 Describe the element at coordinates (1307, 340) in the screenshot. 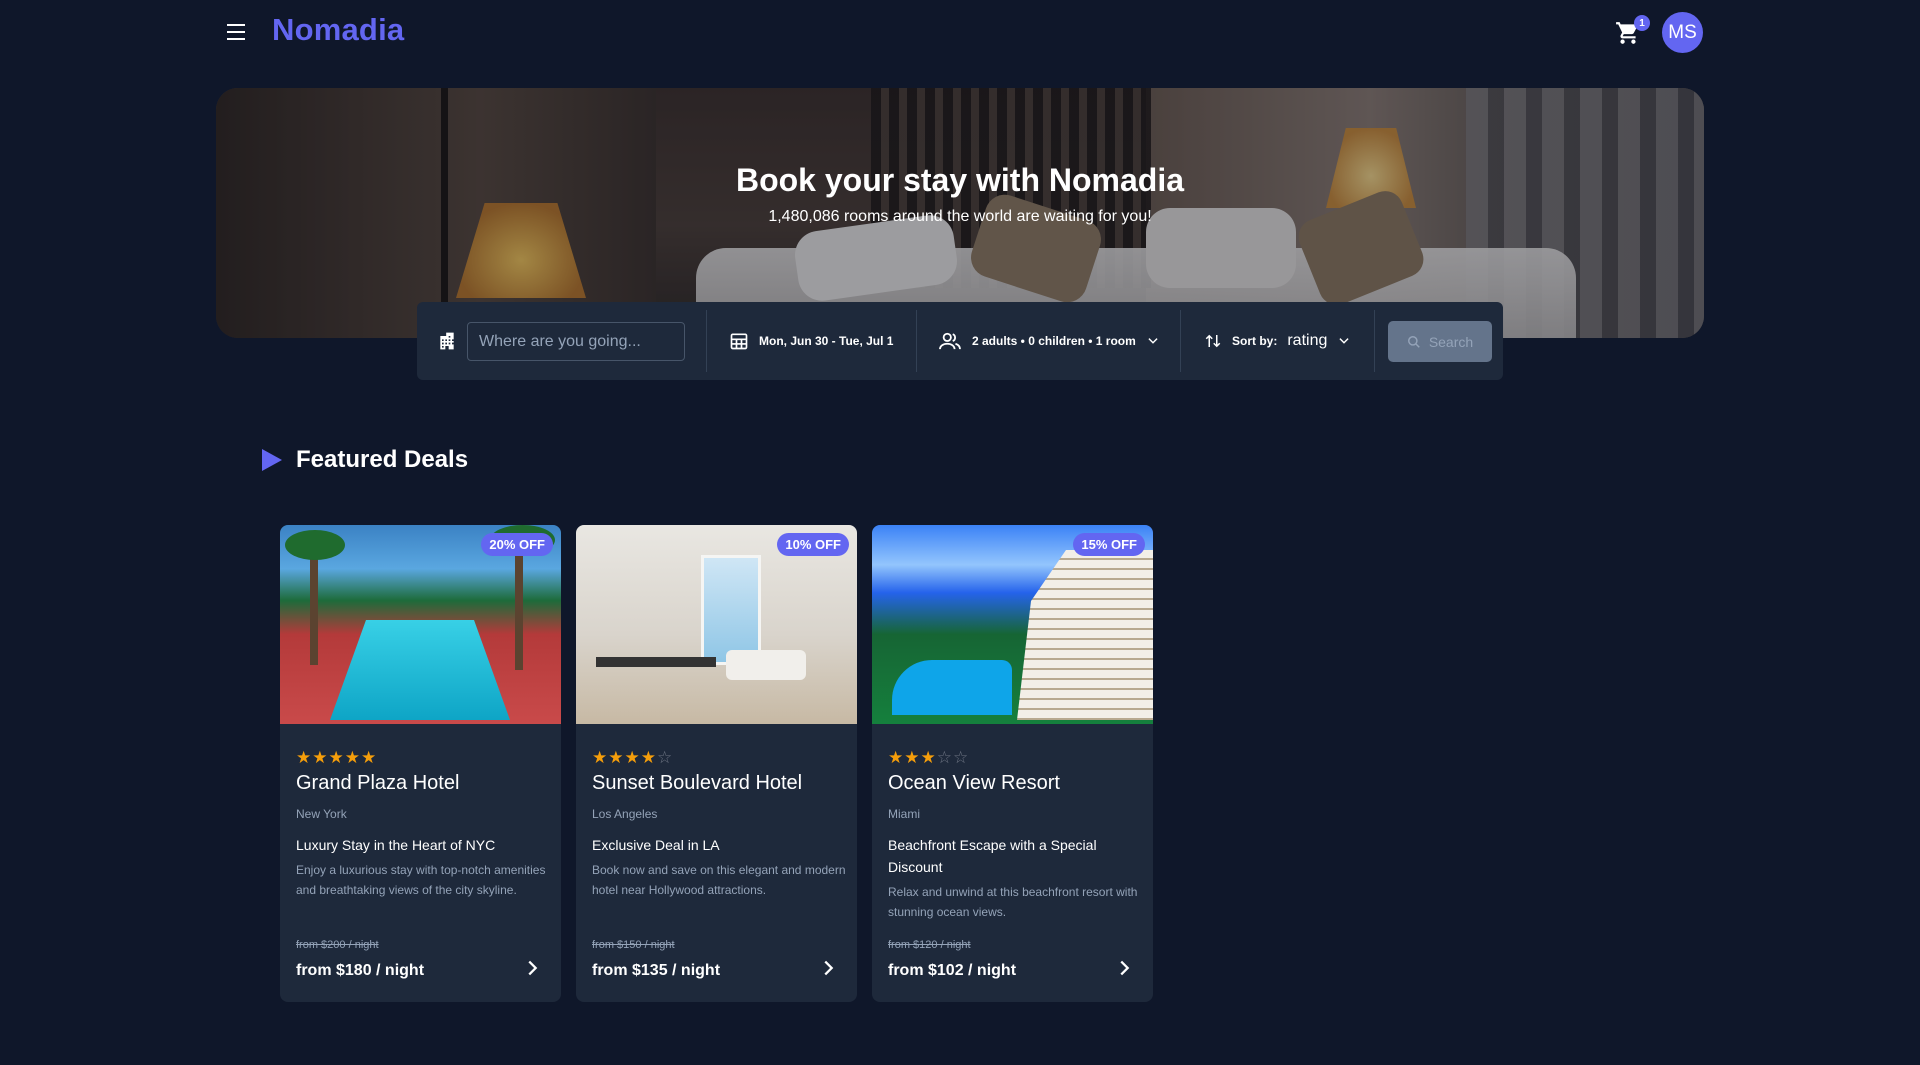

I see `sort-value: rating` at that location.